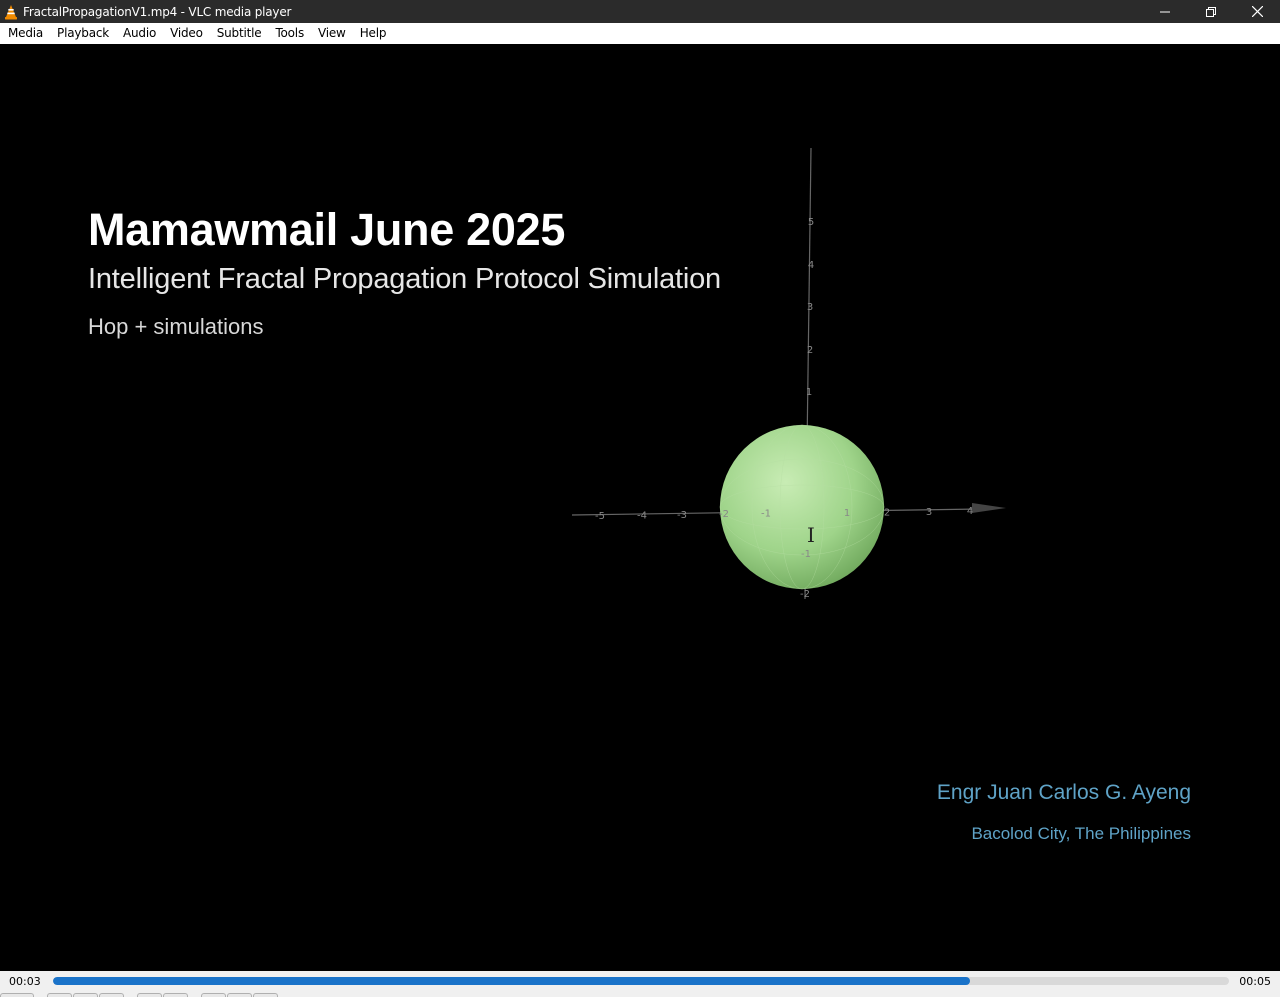 The width and height of the screenshot is (1280, 997). What do you see at coordinates (1063, 792) in the screenshot?
I see `video-author: Engr Juan Carlos G. Ayeng` at bounding box center [1063, 792].